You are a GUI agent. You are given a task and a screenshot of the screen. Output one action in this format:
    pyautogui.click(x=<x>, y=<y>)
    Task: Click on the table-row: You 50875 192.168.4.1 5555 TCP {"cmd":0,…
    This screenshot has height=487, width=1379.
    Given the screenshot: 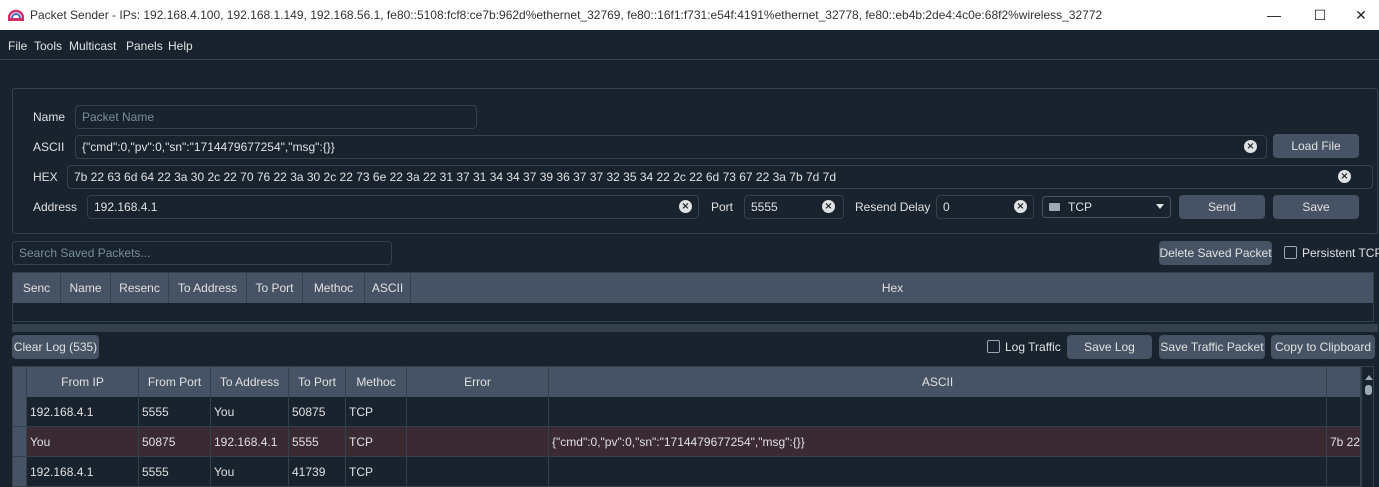 What is the action you would take?
    pyautogui.click(x=687, y=442)
    